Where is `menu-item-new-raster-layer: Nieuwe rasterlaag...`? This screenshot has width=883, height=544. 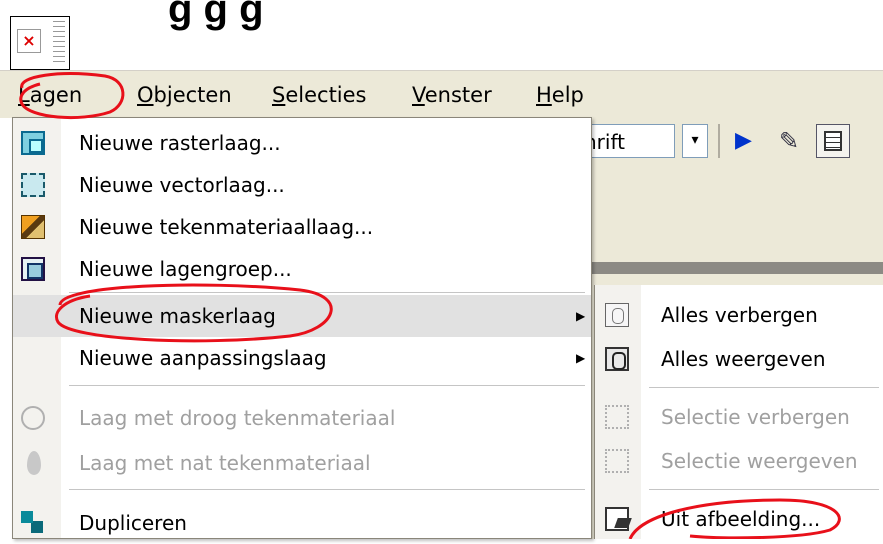 menu-item-new-raster-layer: Nieuwe rasterlaag... is located at coordinates (302, 143).